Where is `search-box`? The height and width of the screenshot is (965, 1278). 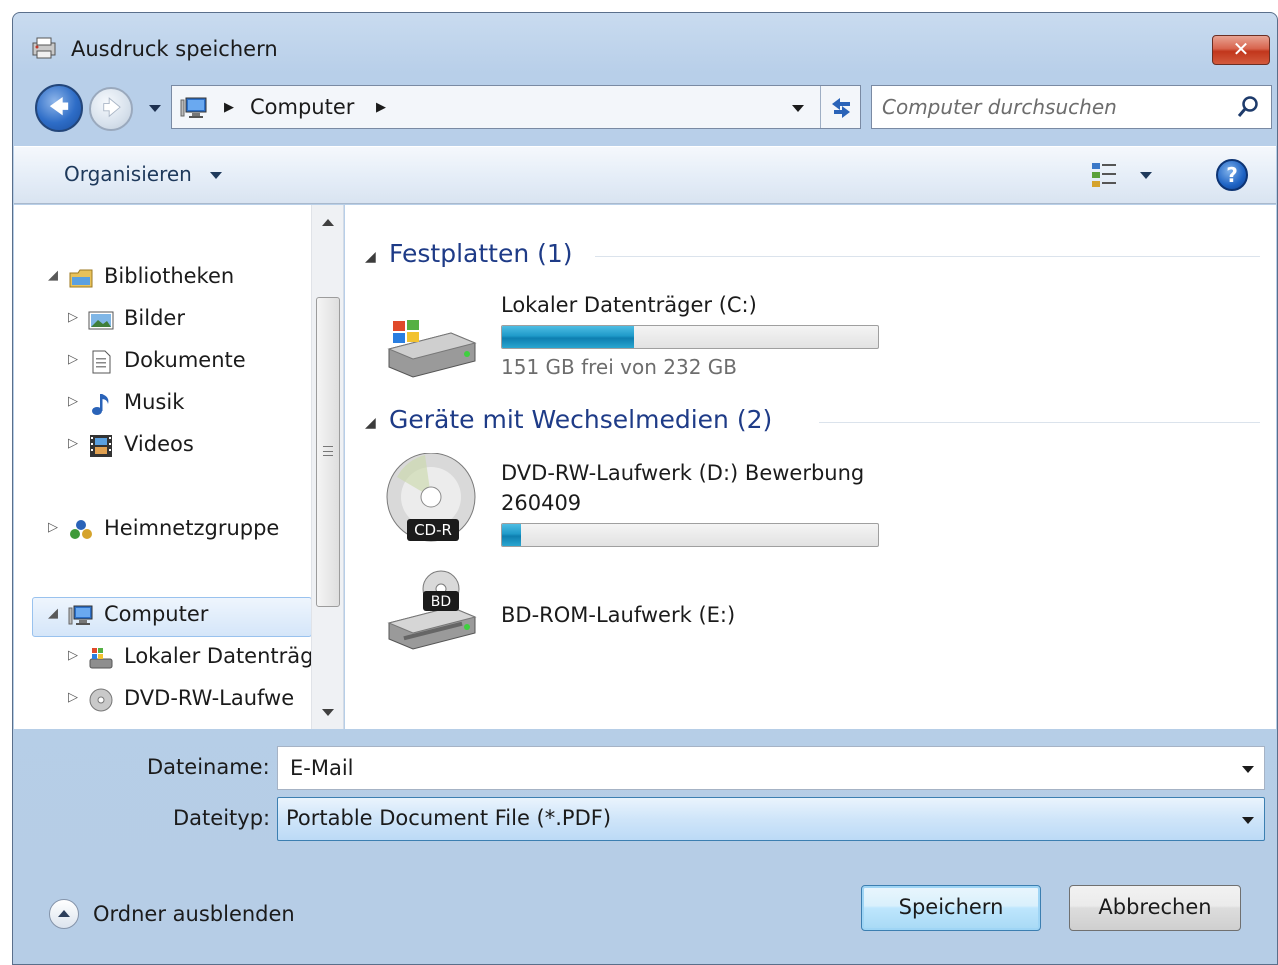 search-box is located at coordinates (1071, 107).